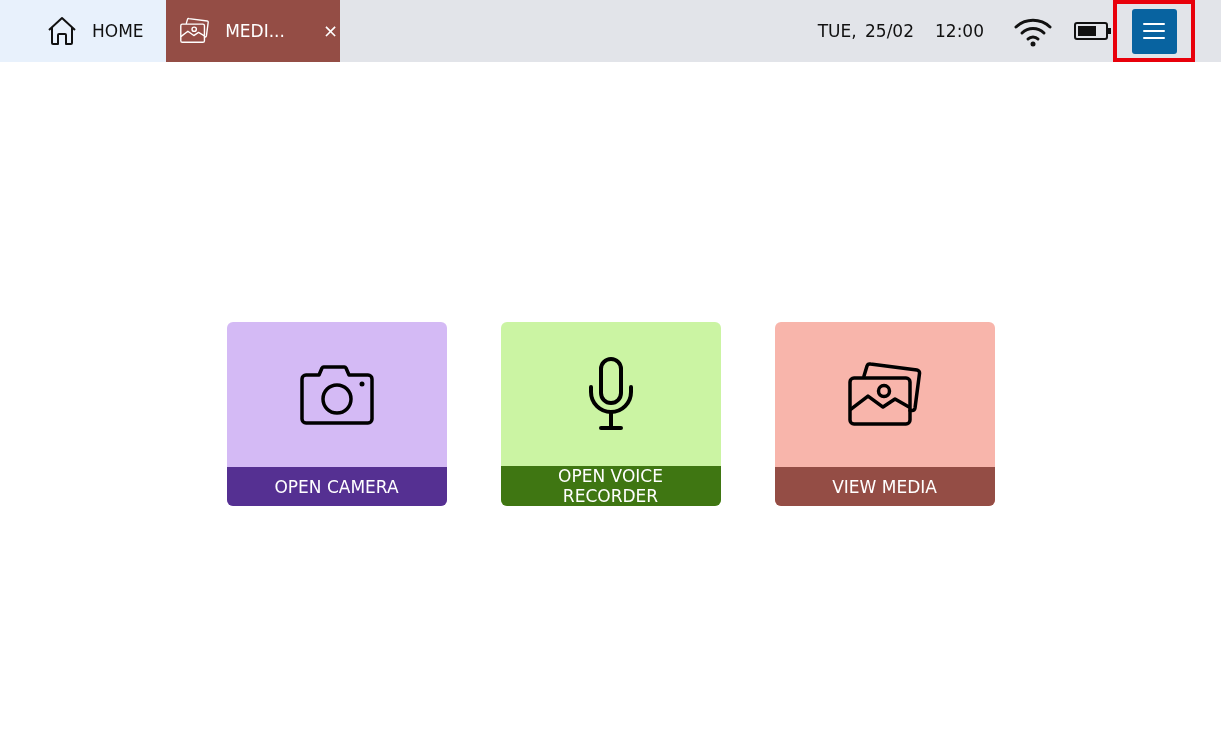  What do you see at coordinates (959, 31) in the screenshot?
I see `time-text: 12:00` at bounding box center [959, 31].